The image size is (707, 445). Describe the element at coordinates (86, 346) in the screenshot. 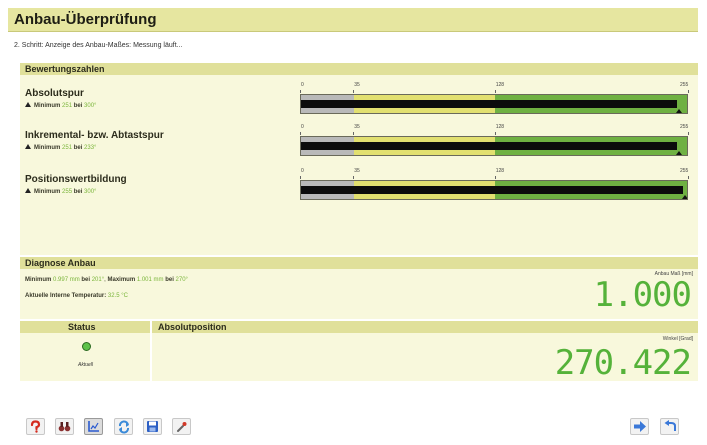

I see `status-led-indicator` at that location.